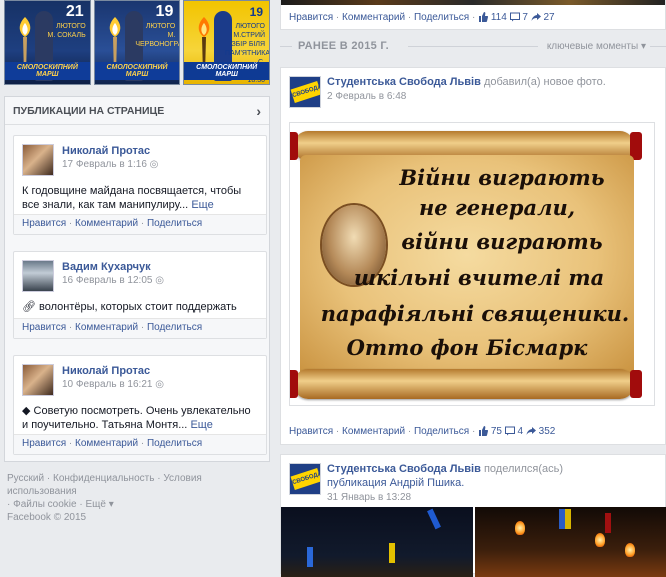  What do you see at coordinates (47, 517) in the screenshot?
I see `copyright: Facebook © 2015` at bounding box center [47, 517].